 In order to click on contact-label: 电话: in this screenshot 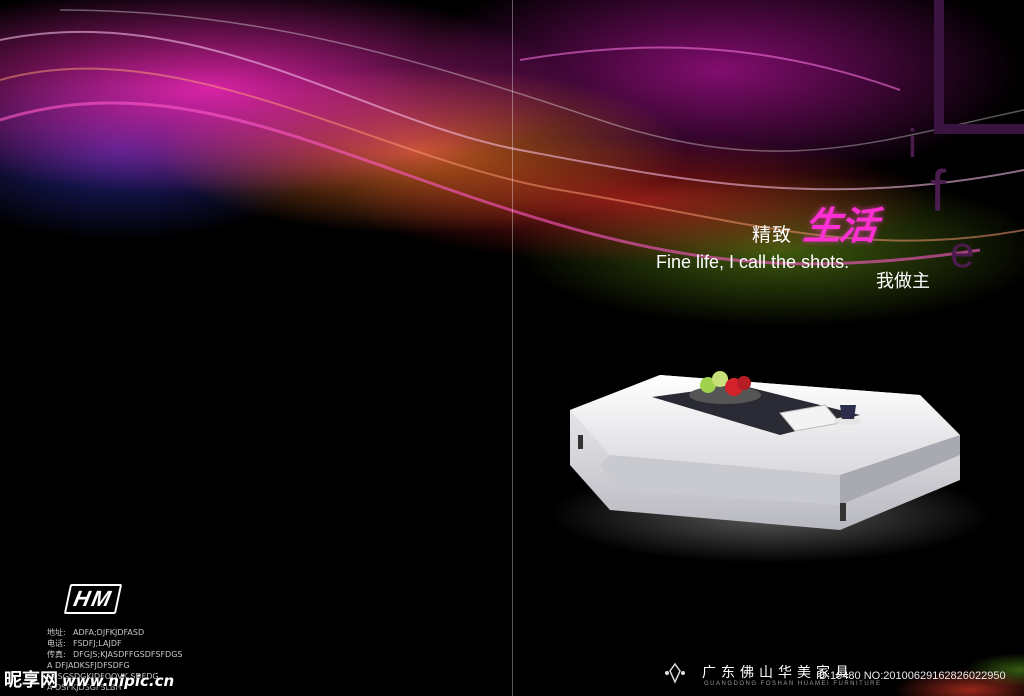, I will do `click(56, 643)`.